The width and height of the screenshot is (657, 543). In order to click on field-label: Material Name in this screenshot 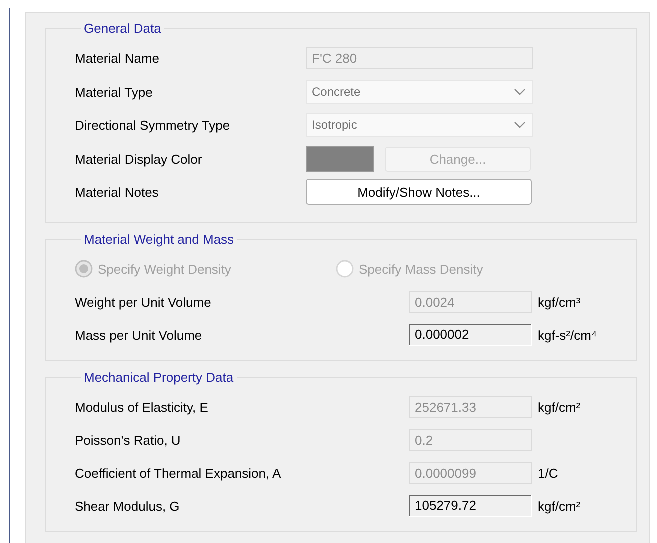, I will do `click(118, 58)`.